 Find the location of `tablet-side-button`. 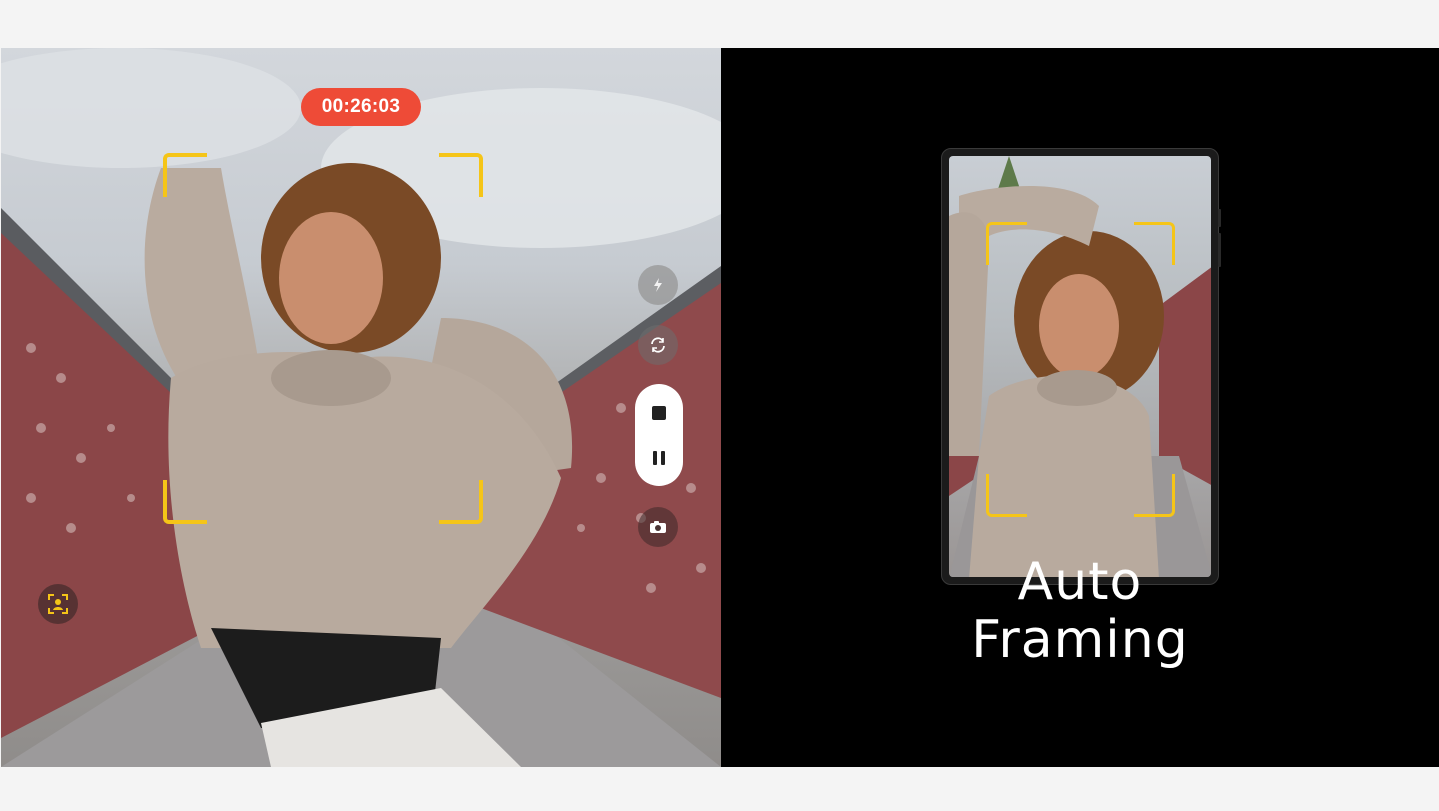

tablet-side-button is located at coordinates (1219, 218).